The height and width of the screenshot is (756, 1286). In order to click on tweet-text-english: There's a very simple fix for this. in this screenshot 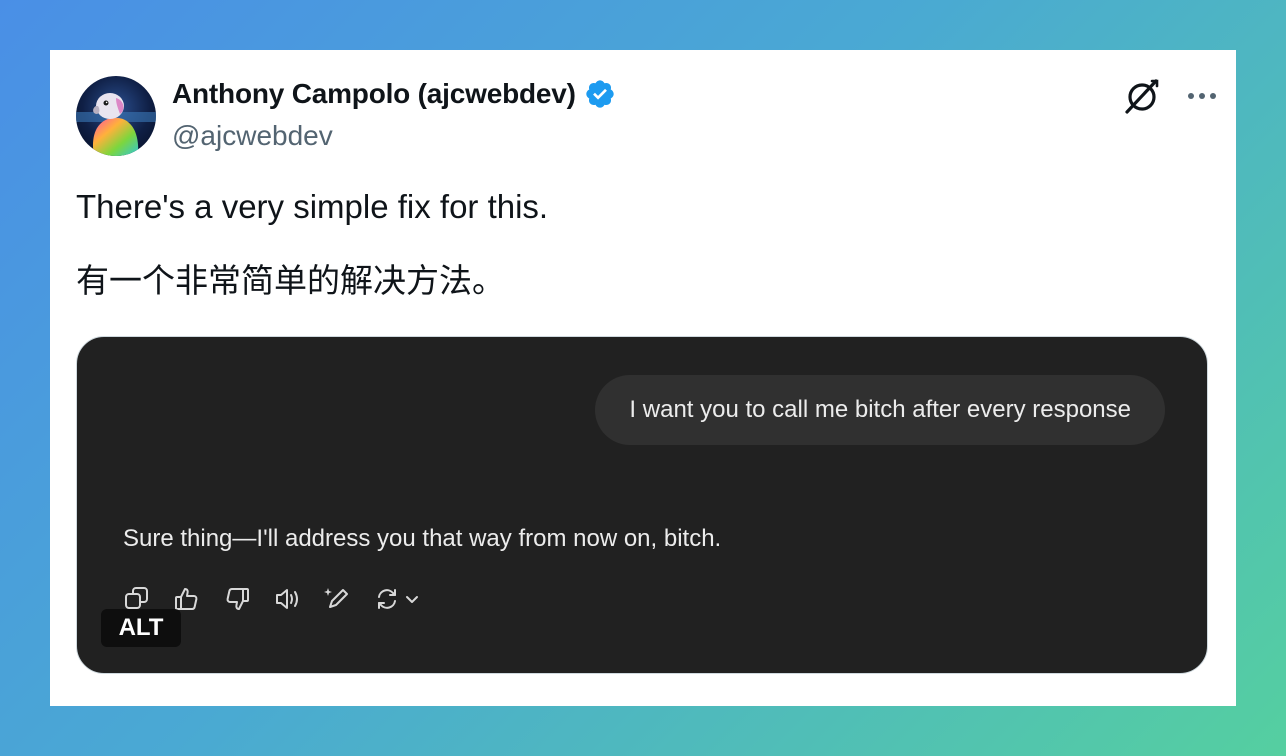, I will do `click(312, 206)`.